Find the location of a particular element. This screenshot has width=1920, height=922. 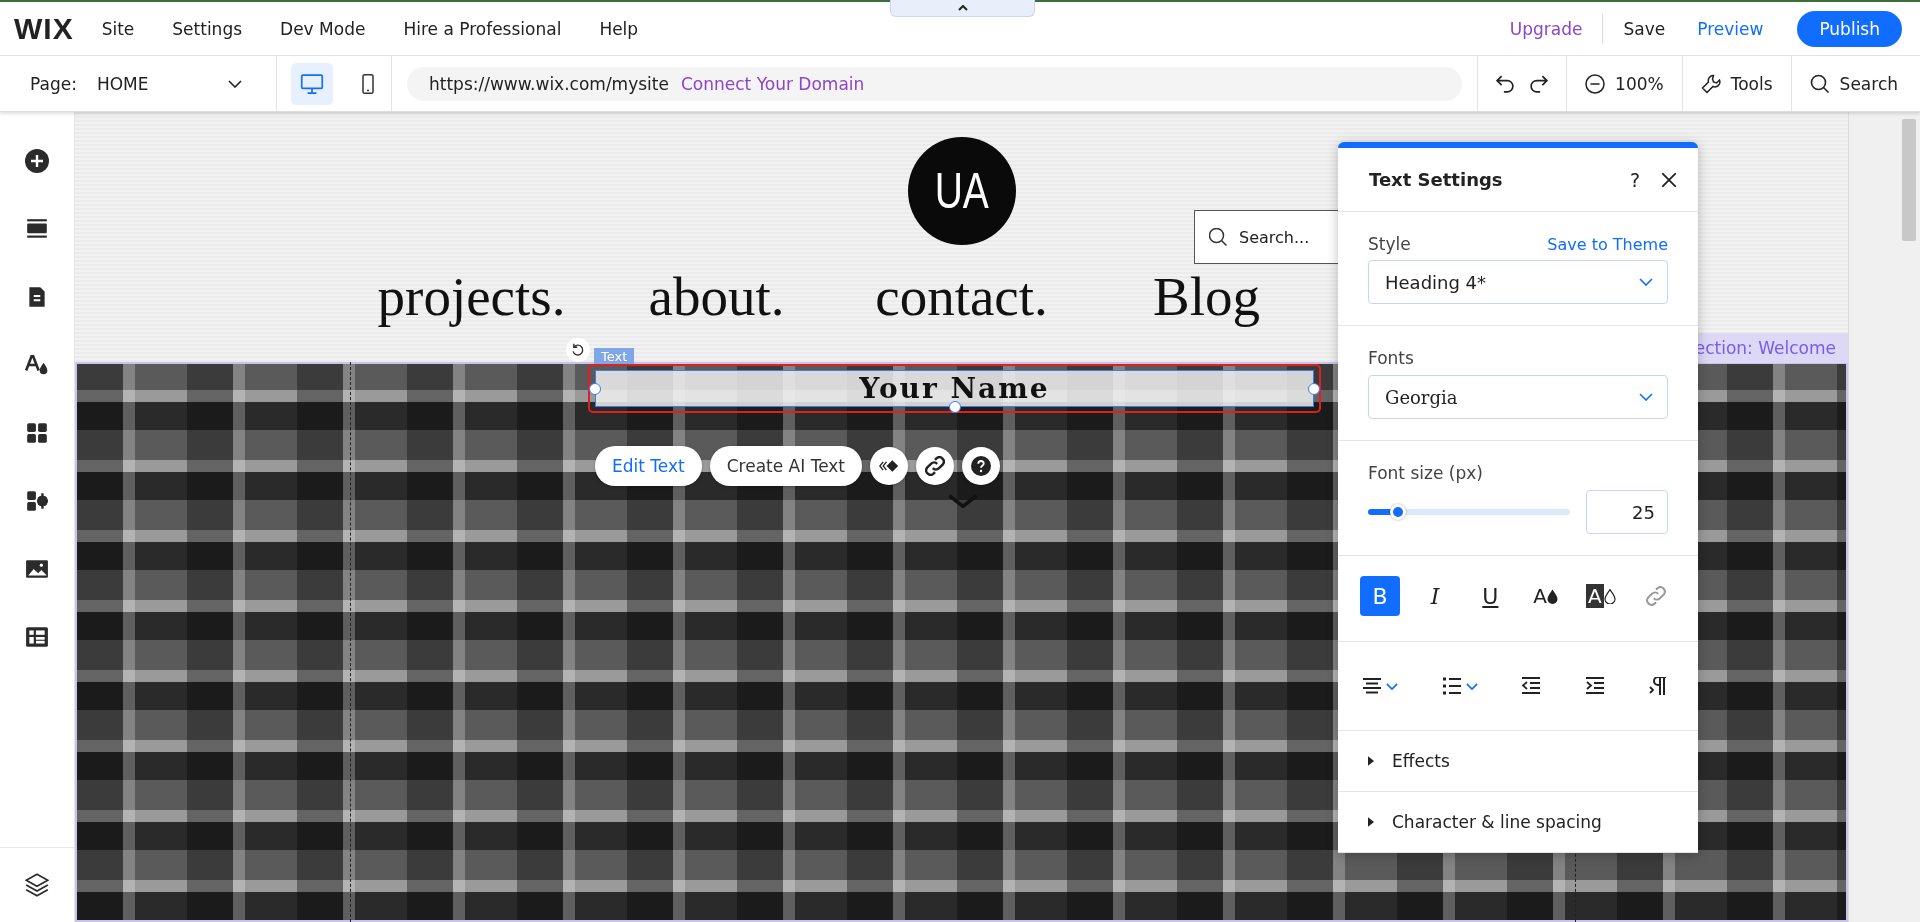

menu-item: Site is located at coordinates (118, 28).